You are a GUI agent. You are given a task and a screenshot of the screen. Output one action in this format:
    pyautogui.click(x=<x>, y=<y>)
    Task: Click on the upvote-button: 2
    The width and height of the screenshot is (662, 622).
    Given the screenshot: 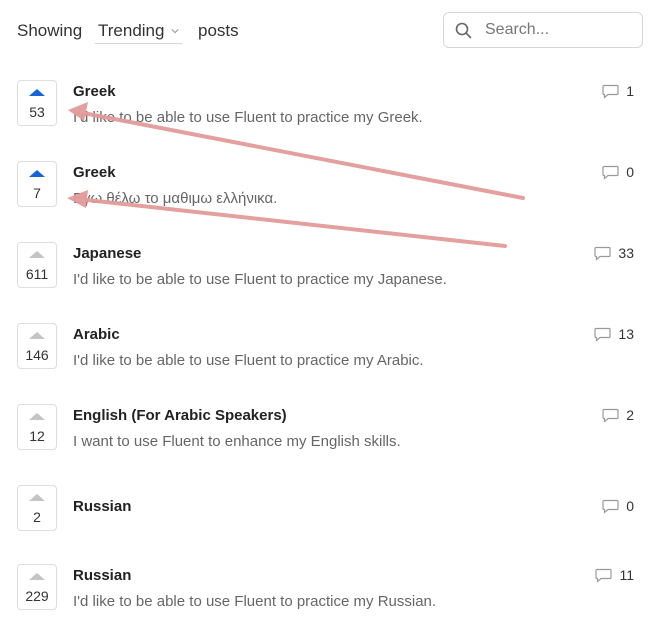 What is the action you would take?
    pyautogui.click(x=37, y=508)
    